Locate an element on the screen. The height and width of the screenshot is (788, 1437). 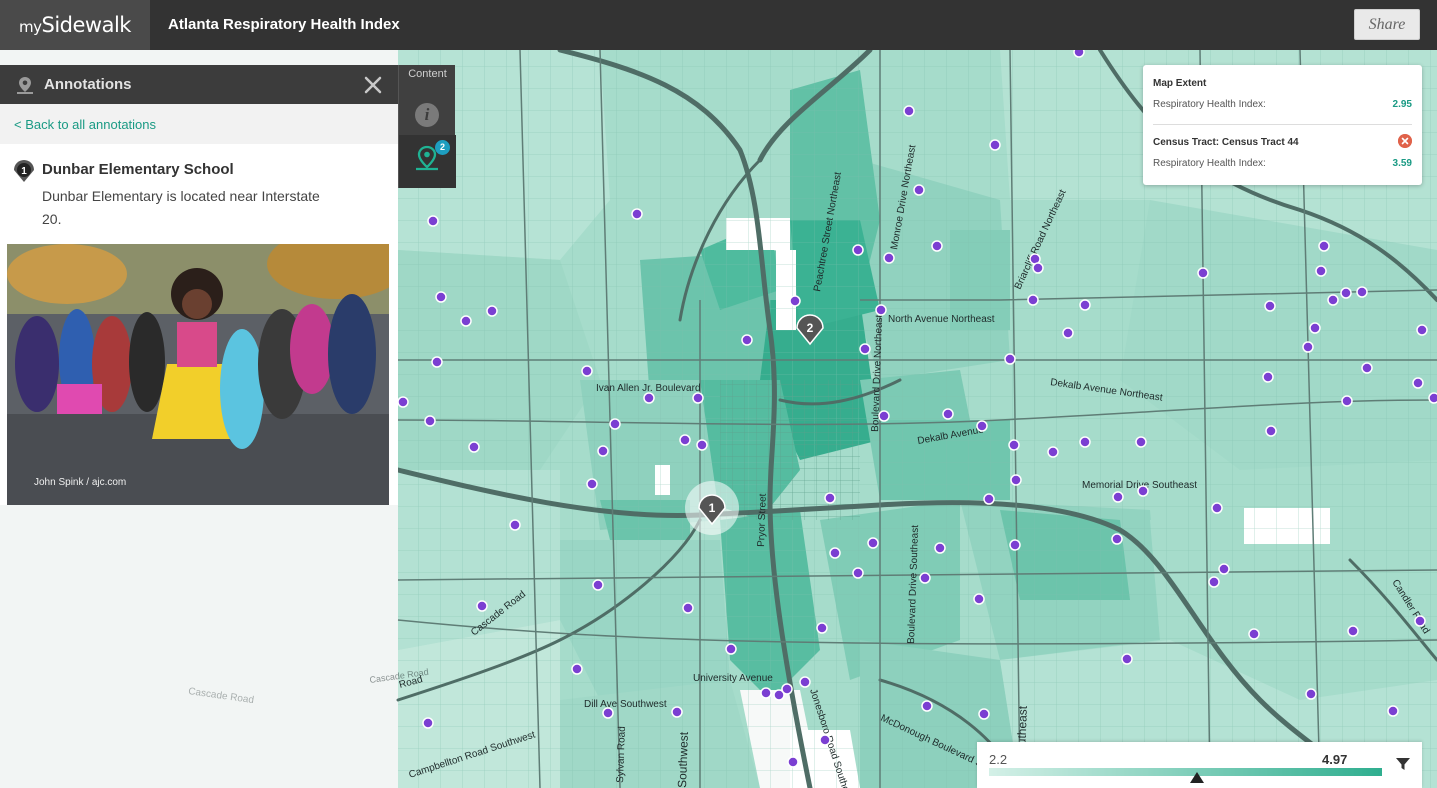
annotations-tab-button: 2 is located at coordinates (427, 161).